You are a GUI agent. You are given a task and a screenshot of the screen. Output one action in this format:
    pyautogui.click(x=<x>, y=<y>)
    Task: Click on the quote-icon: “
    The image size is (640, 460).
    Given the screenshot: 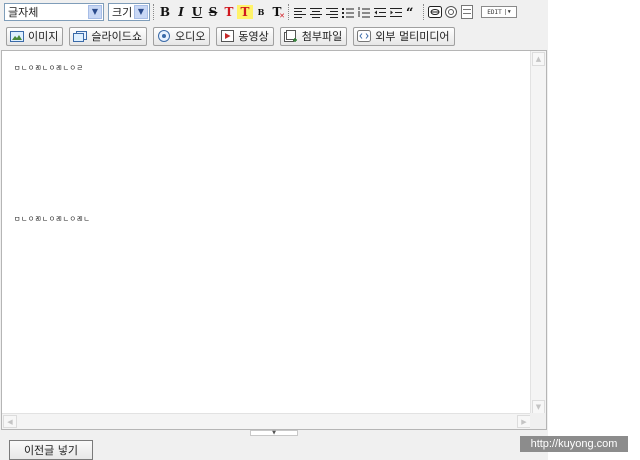 What is the action you would take?
    pyautogui.click(x=412, y=12)
    